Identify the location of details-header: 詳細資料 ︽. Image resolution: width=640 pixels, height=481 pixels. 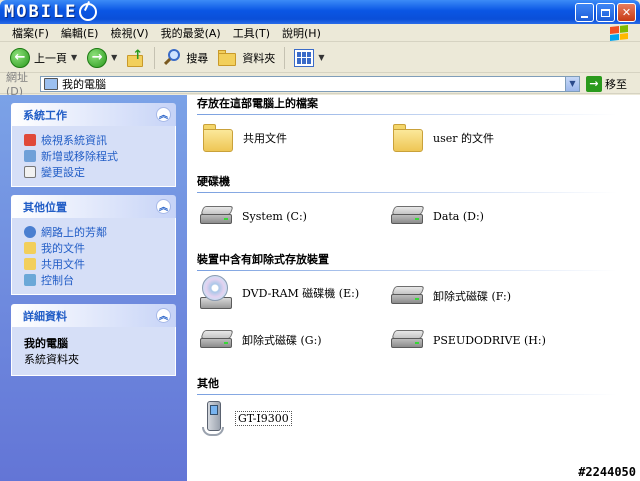
(93, 315).